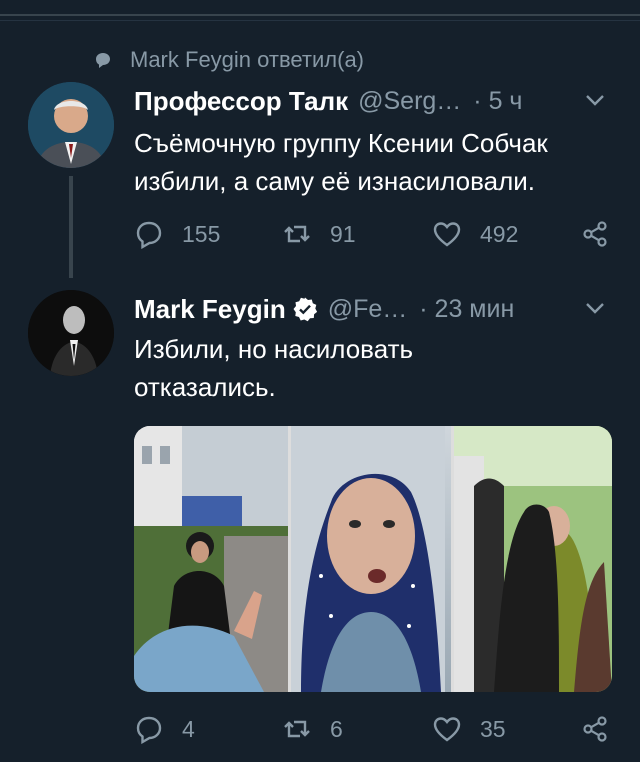 Image resolution: width=640 pixels, height=762 pixels. I want to click on tweet-timestamp: · 5 ч, so click(497, 101).